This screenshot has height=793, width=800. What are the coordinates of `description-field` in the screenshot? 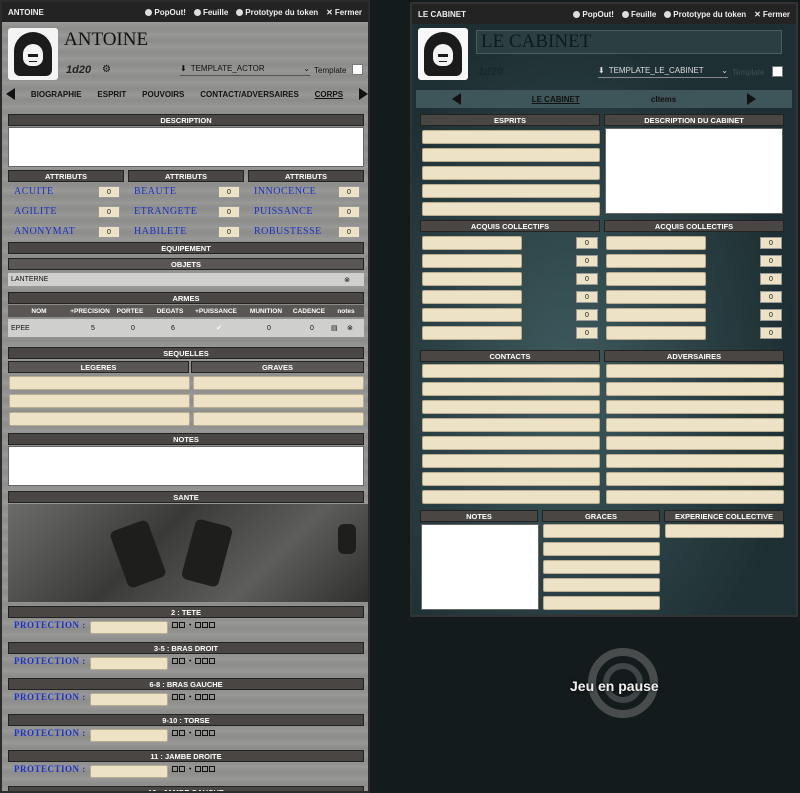 It's located at (186, 147).